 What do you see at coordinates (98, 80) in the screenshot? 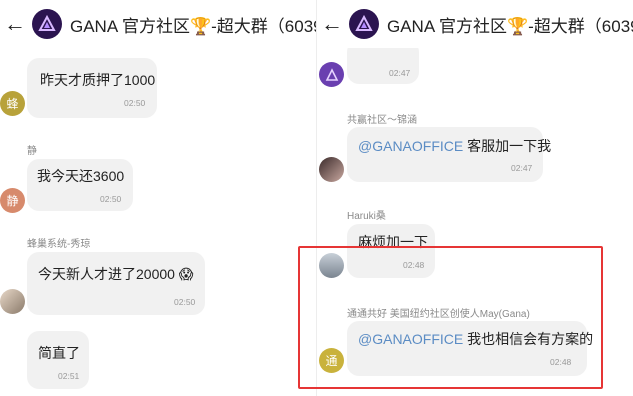
I see `message-text: 昨天才质押了1000` at bounding box center [98, 80].